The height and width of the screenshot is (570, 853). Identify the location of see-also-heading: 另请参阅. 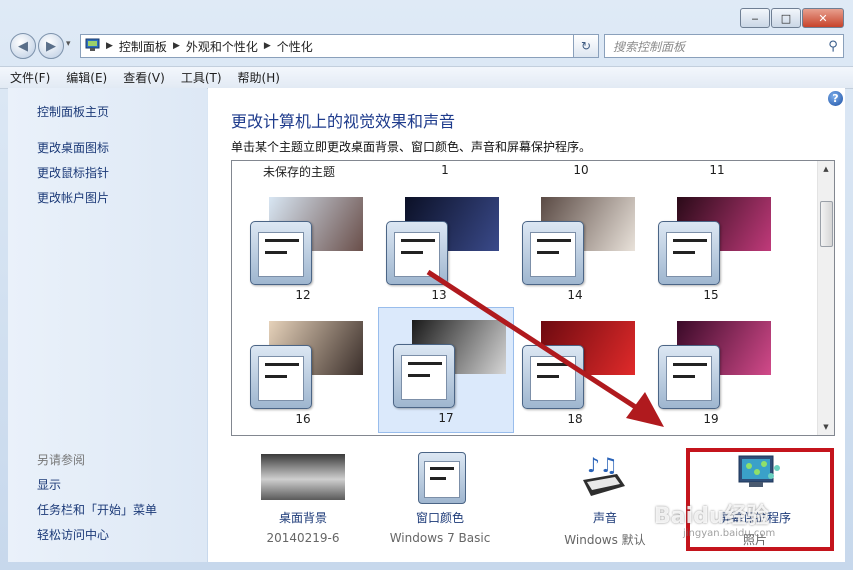
(61, 460).